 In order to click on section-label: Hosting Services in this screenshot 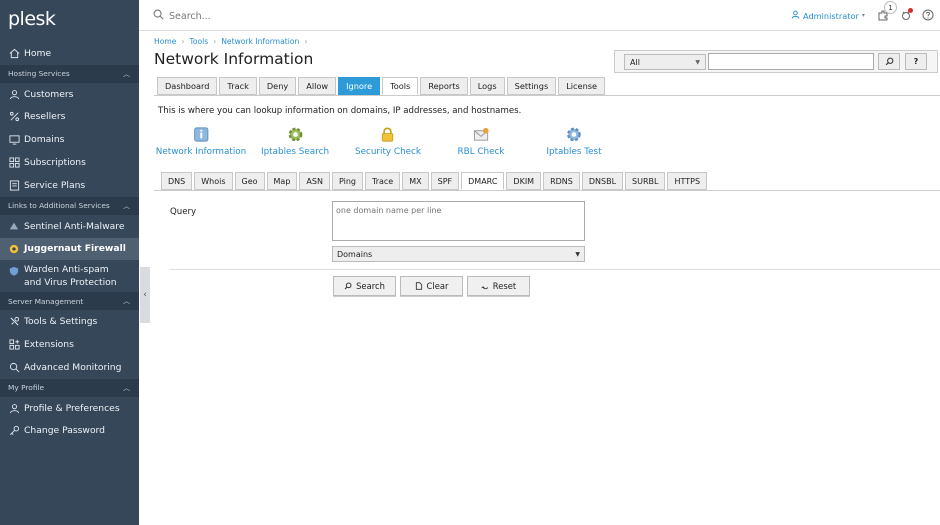, I will do `click(39, 74)`.